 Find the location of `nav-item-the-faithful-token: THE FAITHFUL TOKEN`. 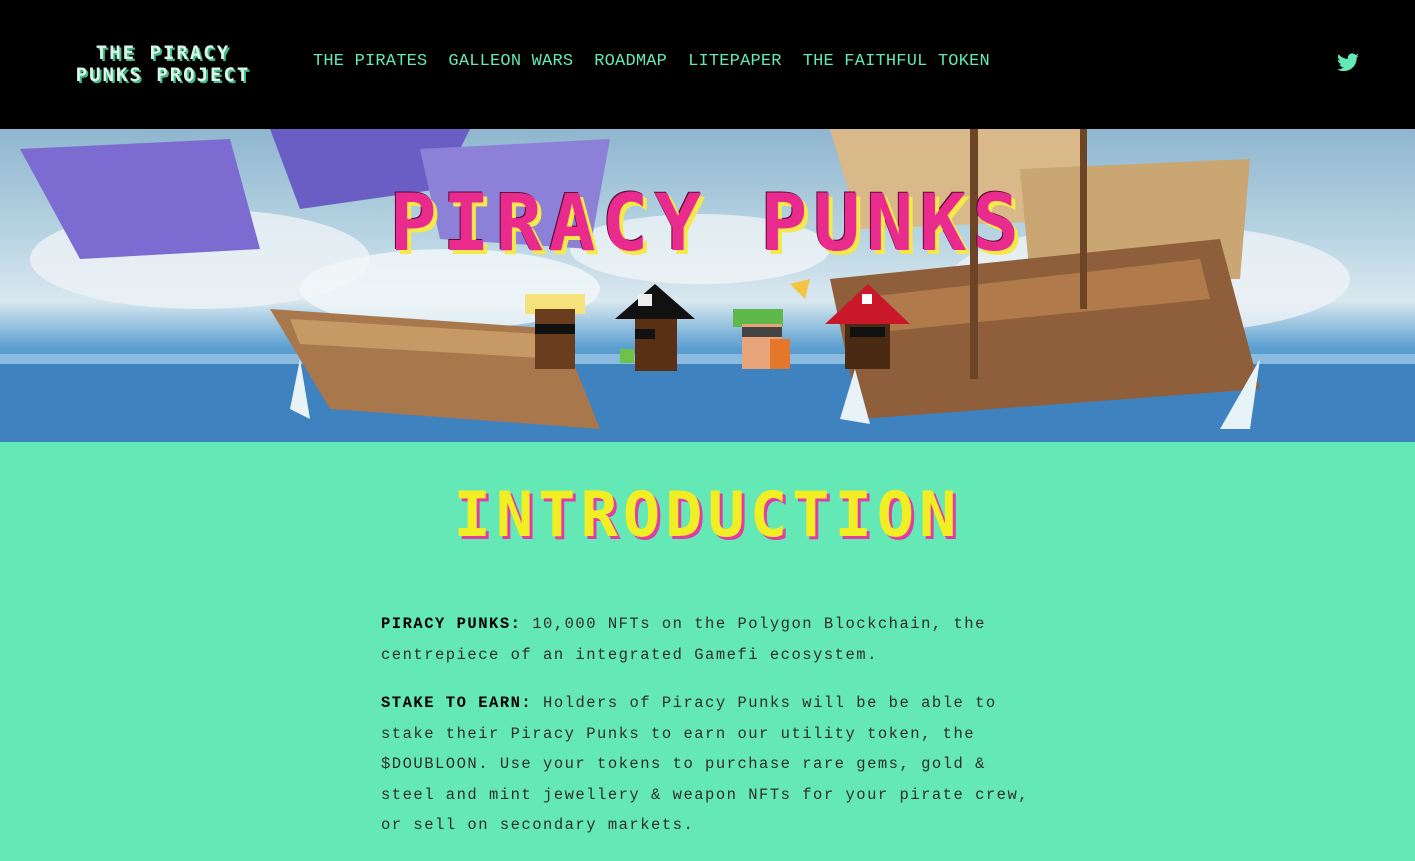

nav-item-the-faithful-token: THE FAITHFUL TOKEN is located at coordinates (896, 62).